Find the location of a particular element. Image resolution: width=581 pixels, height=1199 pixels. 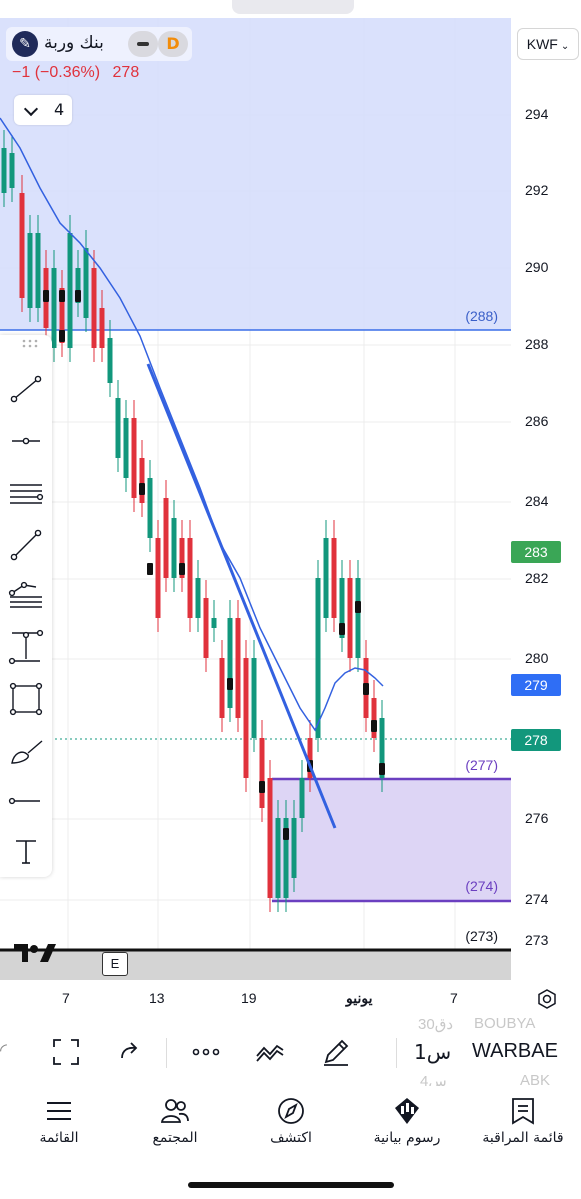

nav-charts: رسوم بيانية is located at coordinates (407, 1126).